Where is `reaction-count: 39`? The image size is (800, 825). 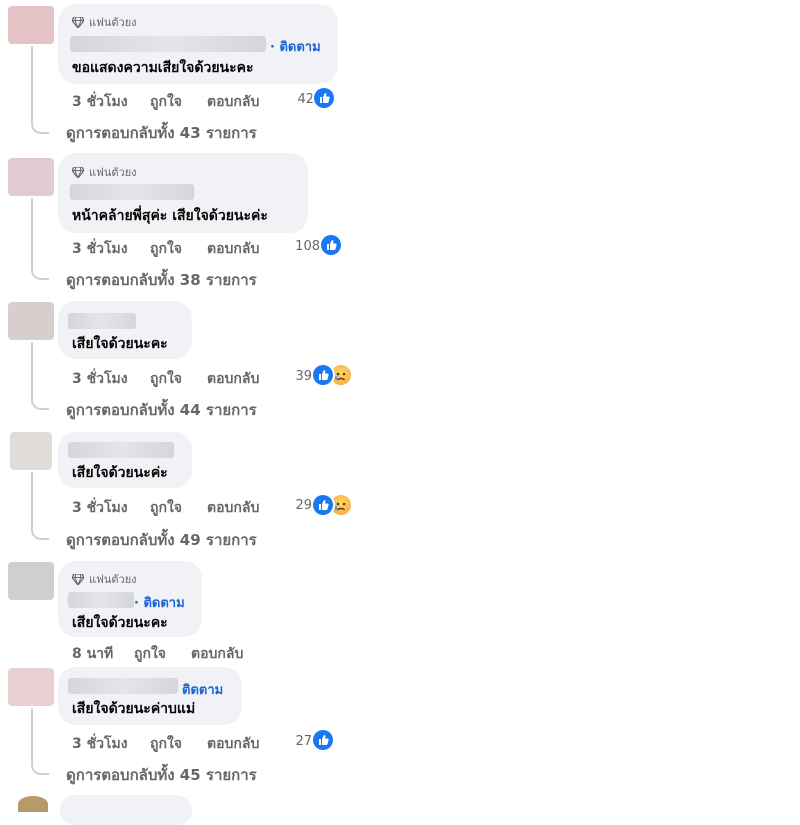 reaction-count: 39 is located at coordinates (298, 376).